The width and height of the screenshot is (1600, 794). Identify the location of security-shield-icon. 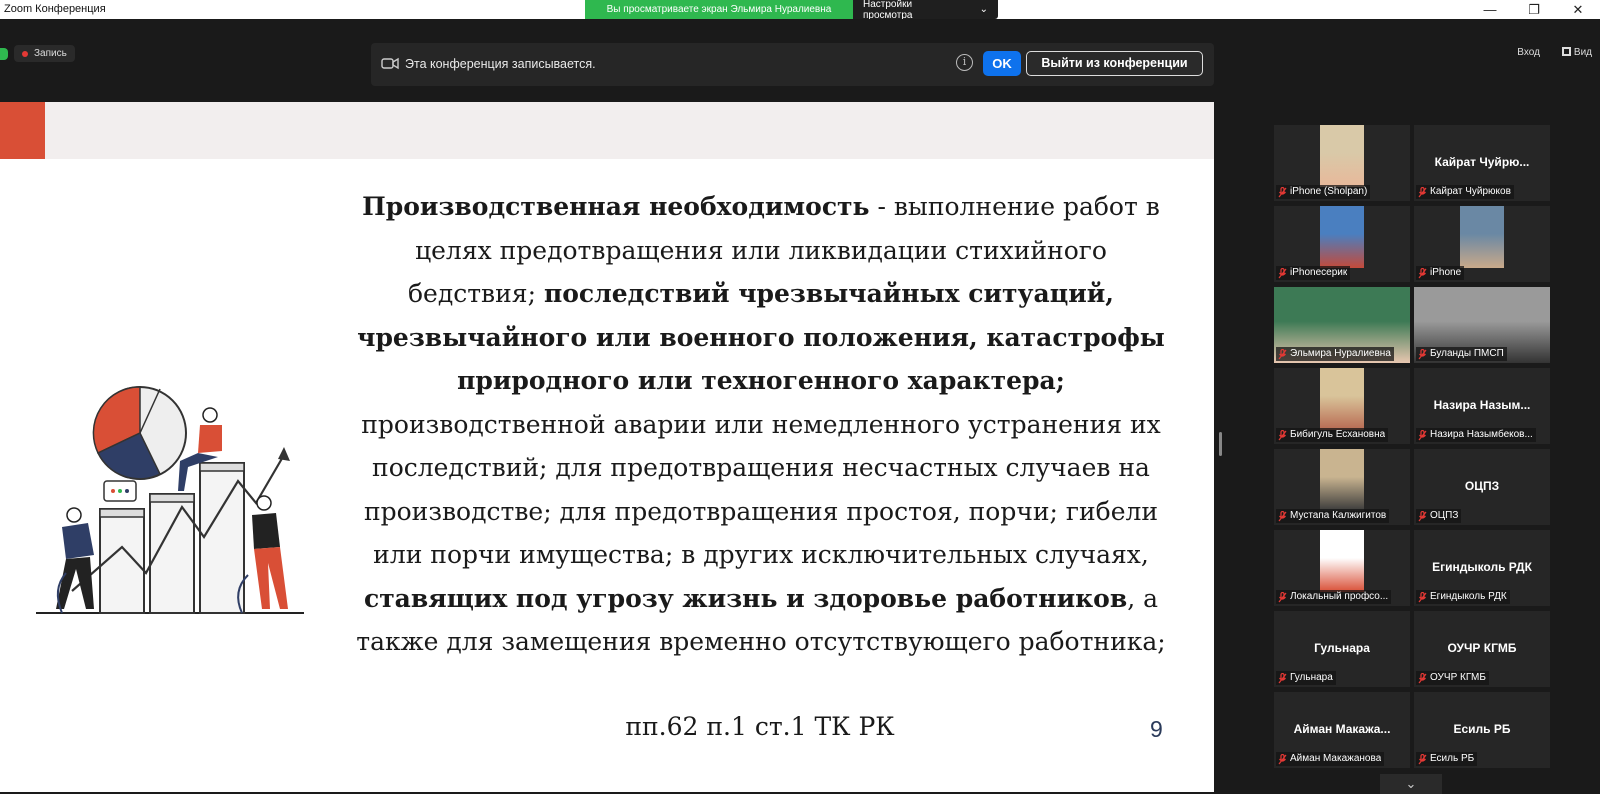
(4, 53).